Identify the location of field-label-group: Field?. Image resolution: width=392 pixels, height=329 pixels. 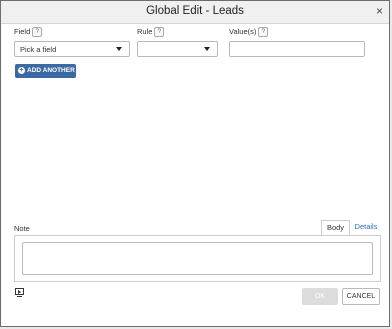
(28, 32).